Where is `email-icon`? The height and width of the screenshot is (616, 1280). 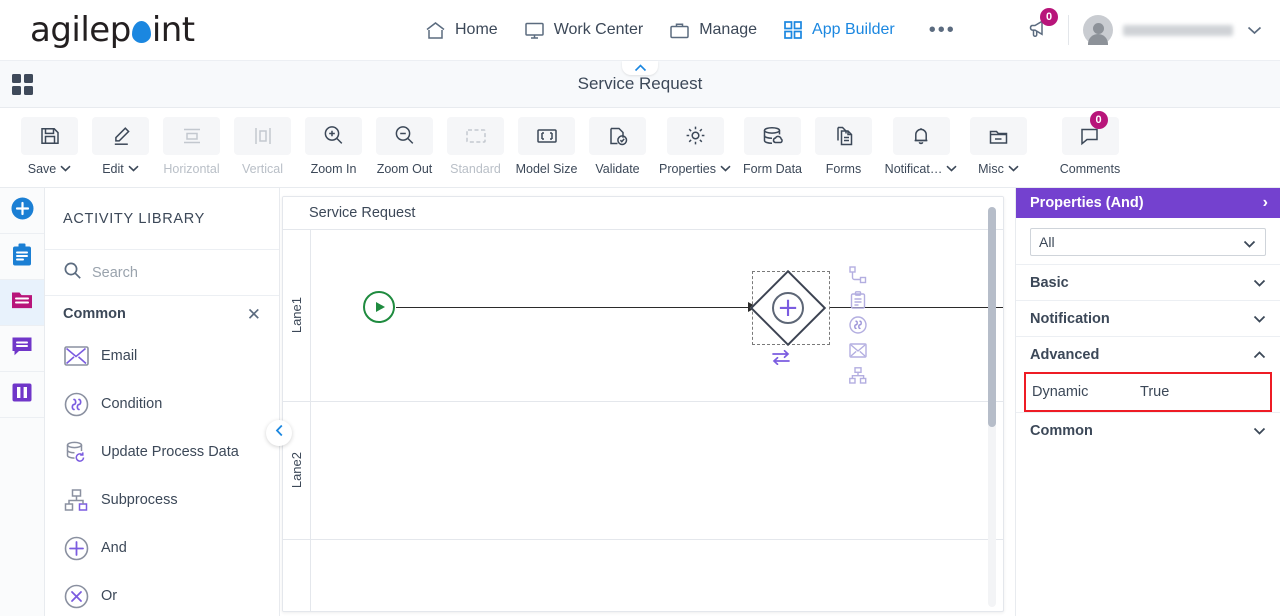 email-icon is located at coordinates (858, 350).